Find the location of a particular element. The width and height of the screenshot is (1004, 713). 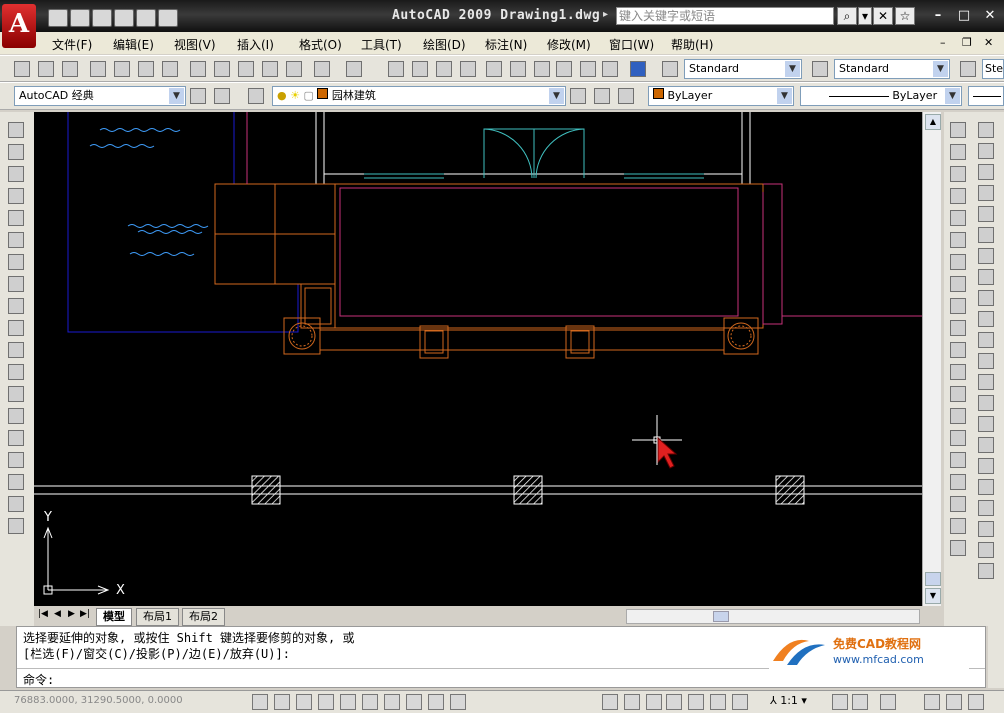

break-at-point-icon is located at coordinates (986, 361).